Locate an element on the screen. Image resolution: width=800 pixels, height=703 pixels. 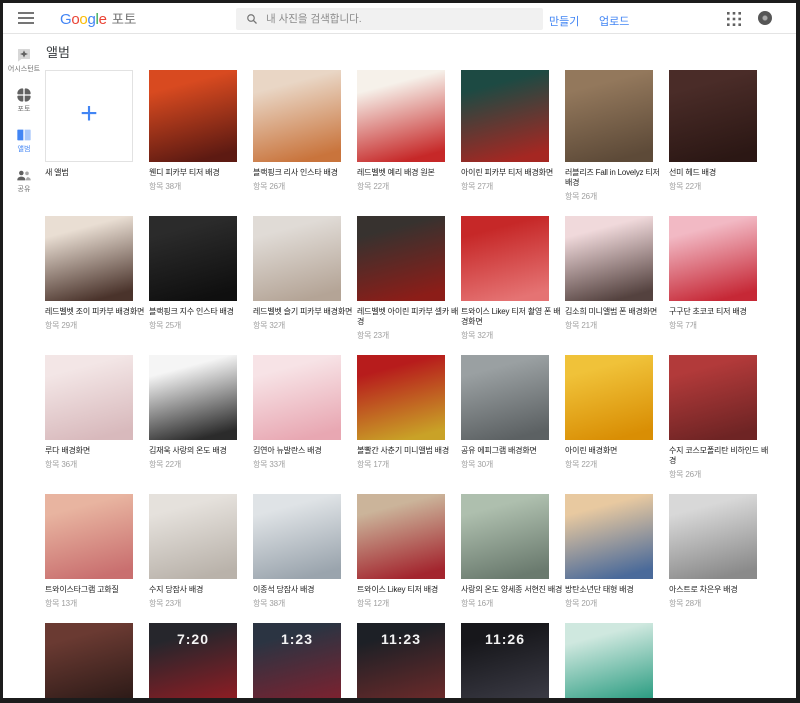
album-count: 항목 28개 is located at coordinates (685, 603).